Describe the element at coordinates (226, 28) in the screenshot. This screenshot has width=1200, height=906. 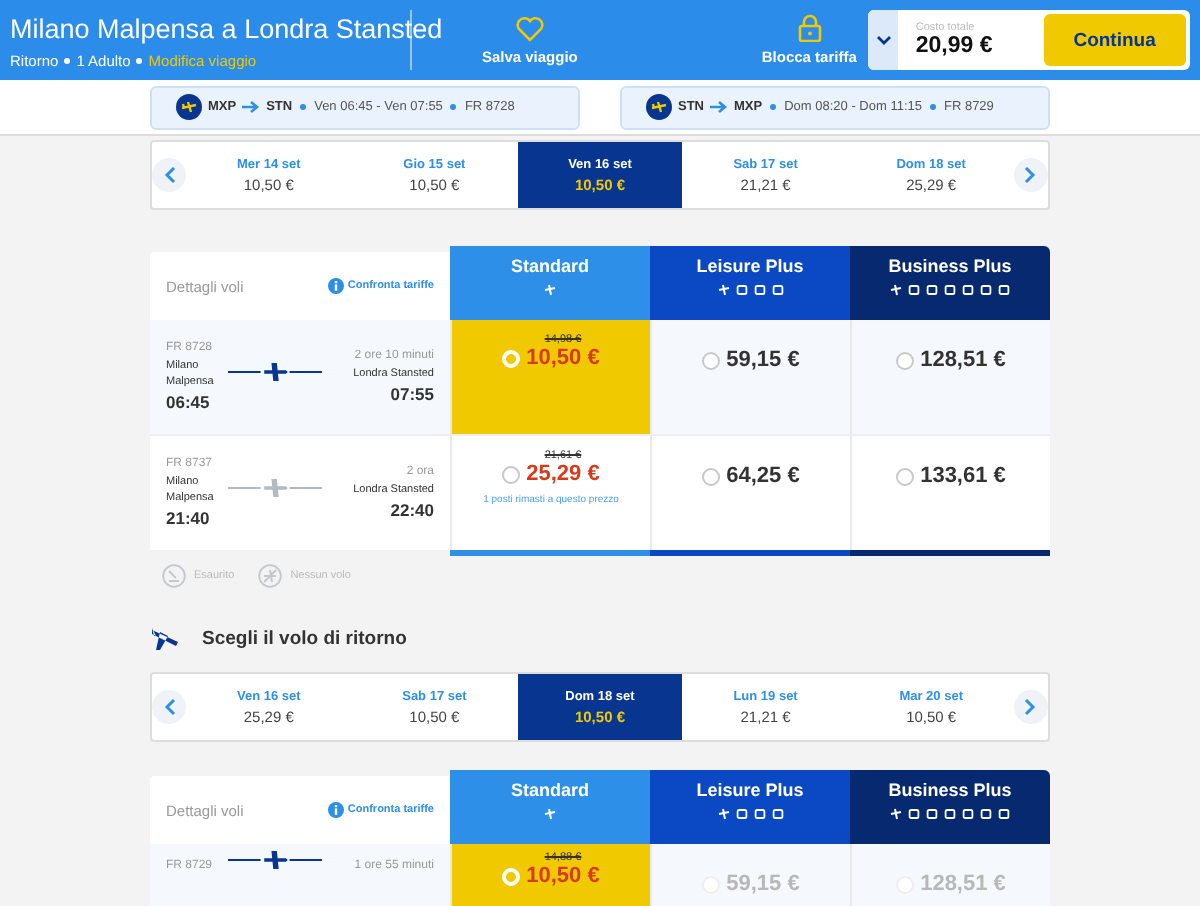
I see `trip-title: Milano Malpensa a Londra Stansted` at that location.